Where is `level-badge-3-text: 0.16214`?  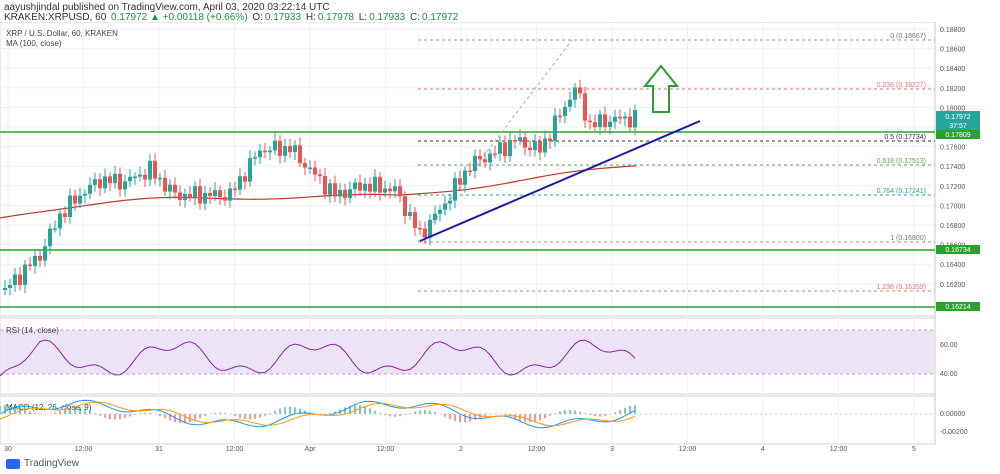
level-badge-3-text: 0.16214 is located at coordinates (957, 307).